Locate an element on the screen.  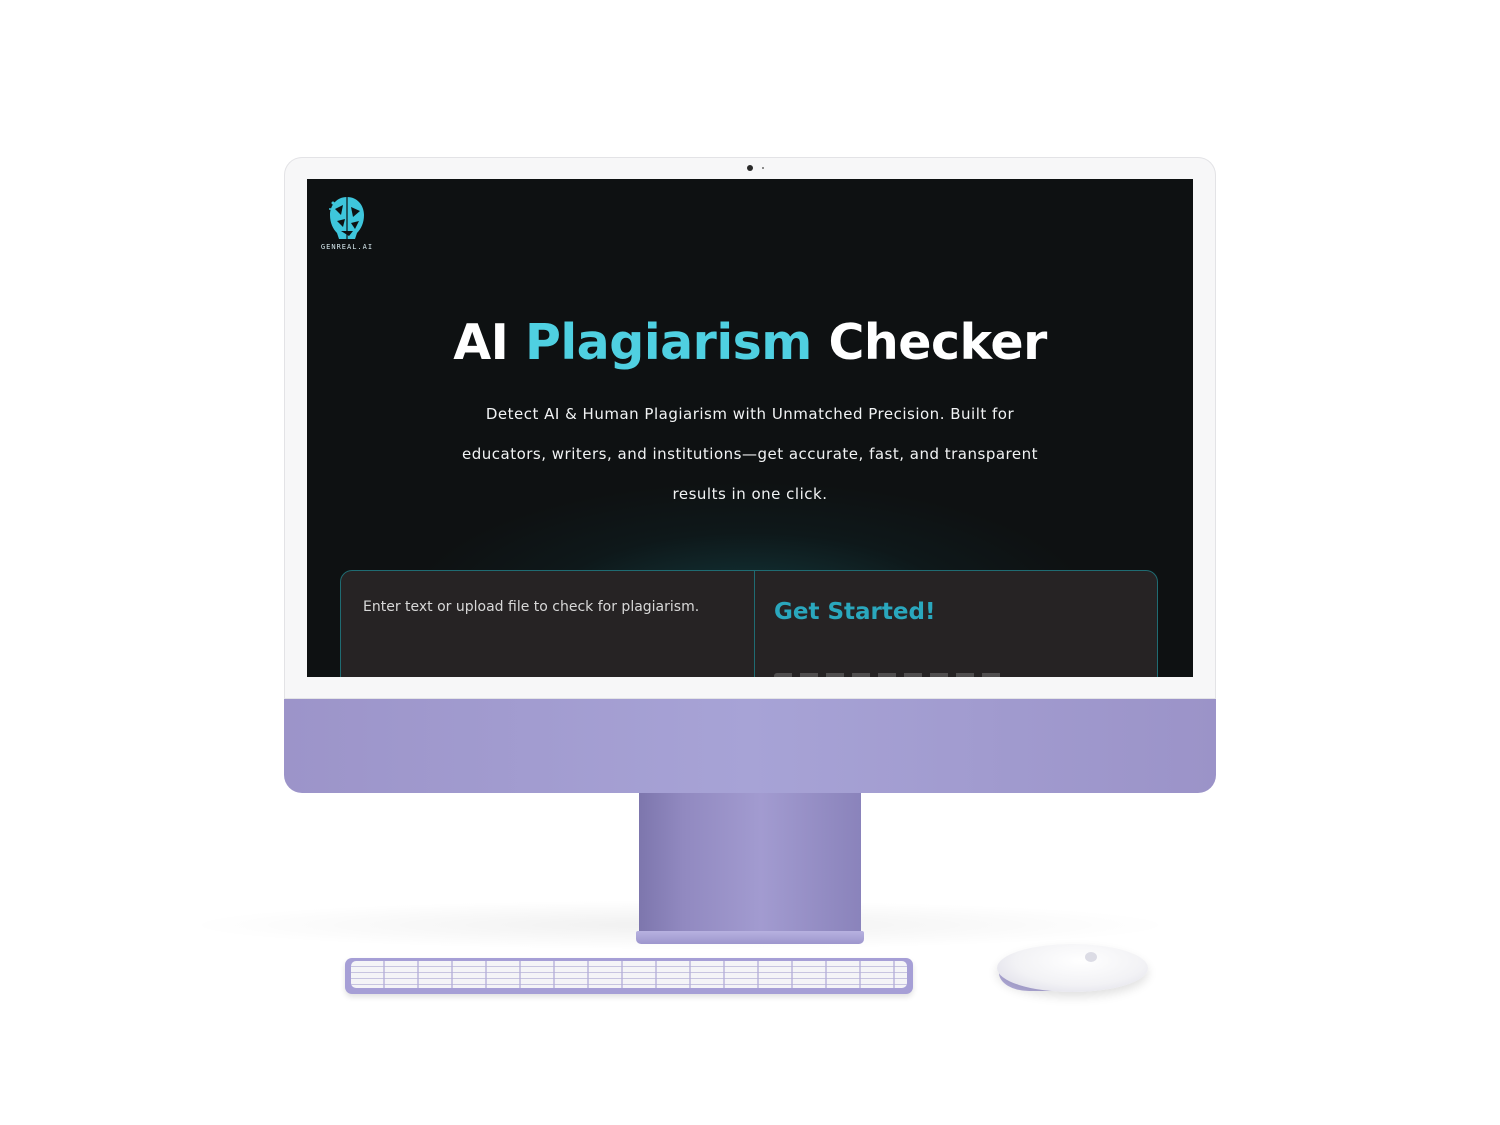
site-logo: GENREAL.AI is located at coordinates (347, 223).